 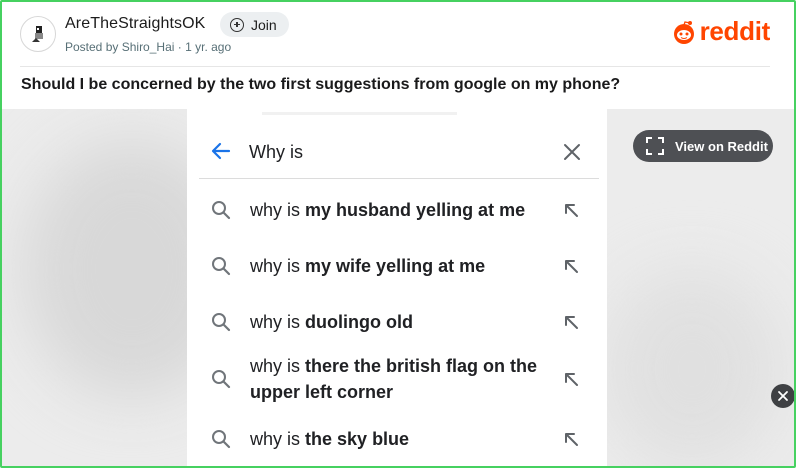 I want to click on avatar-icon, so click(x=37, y=34).